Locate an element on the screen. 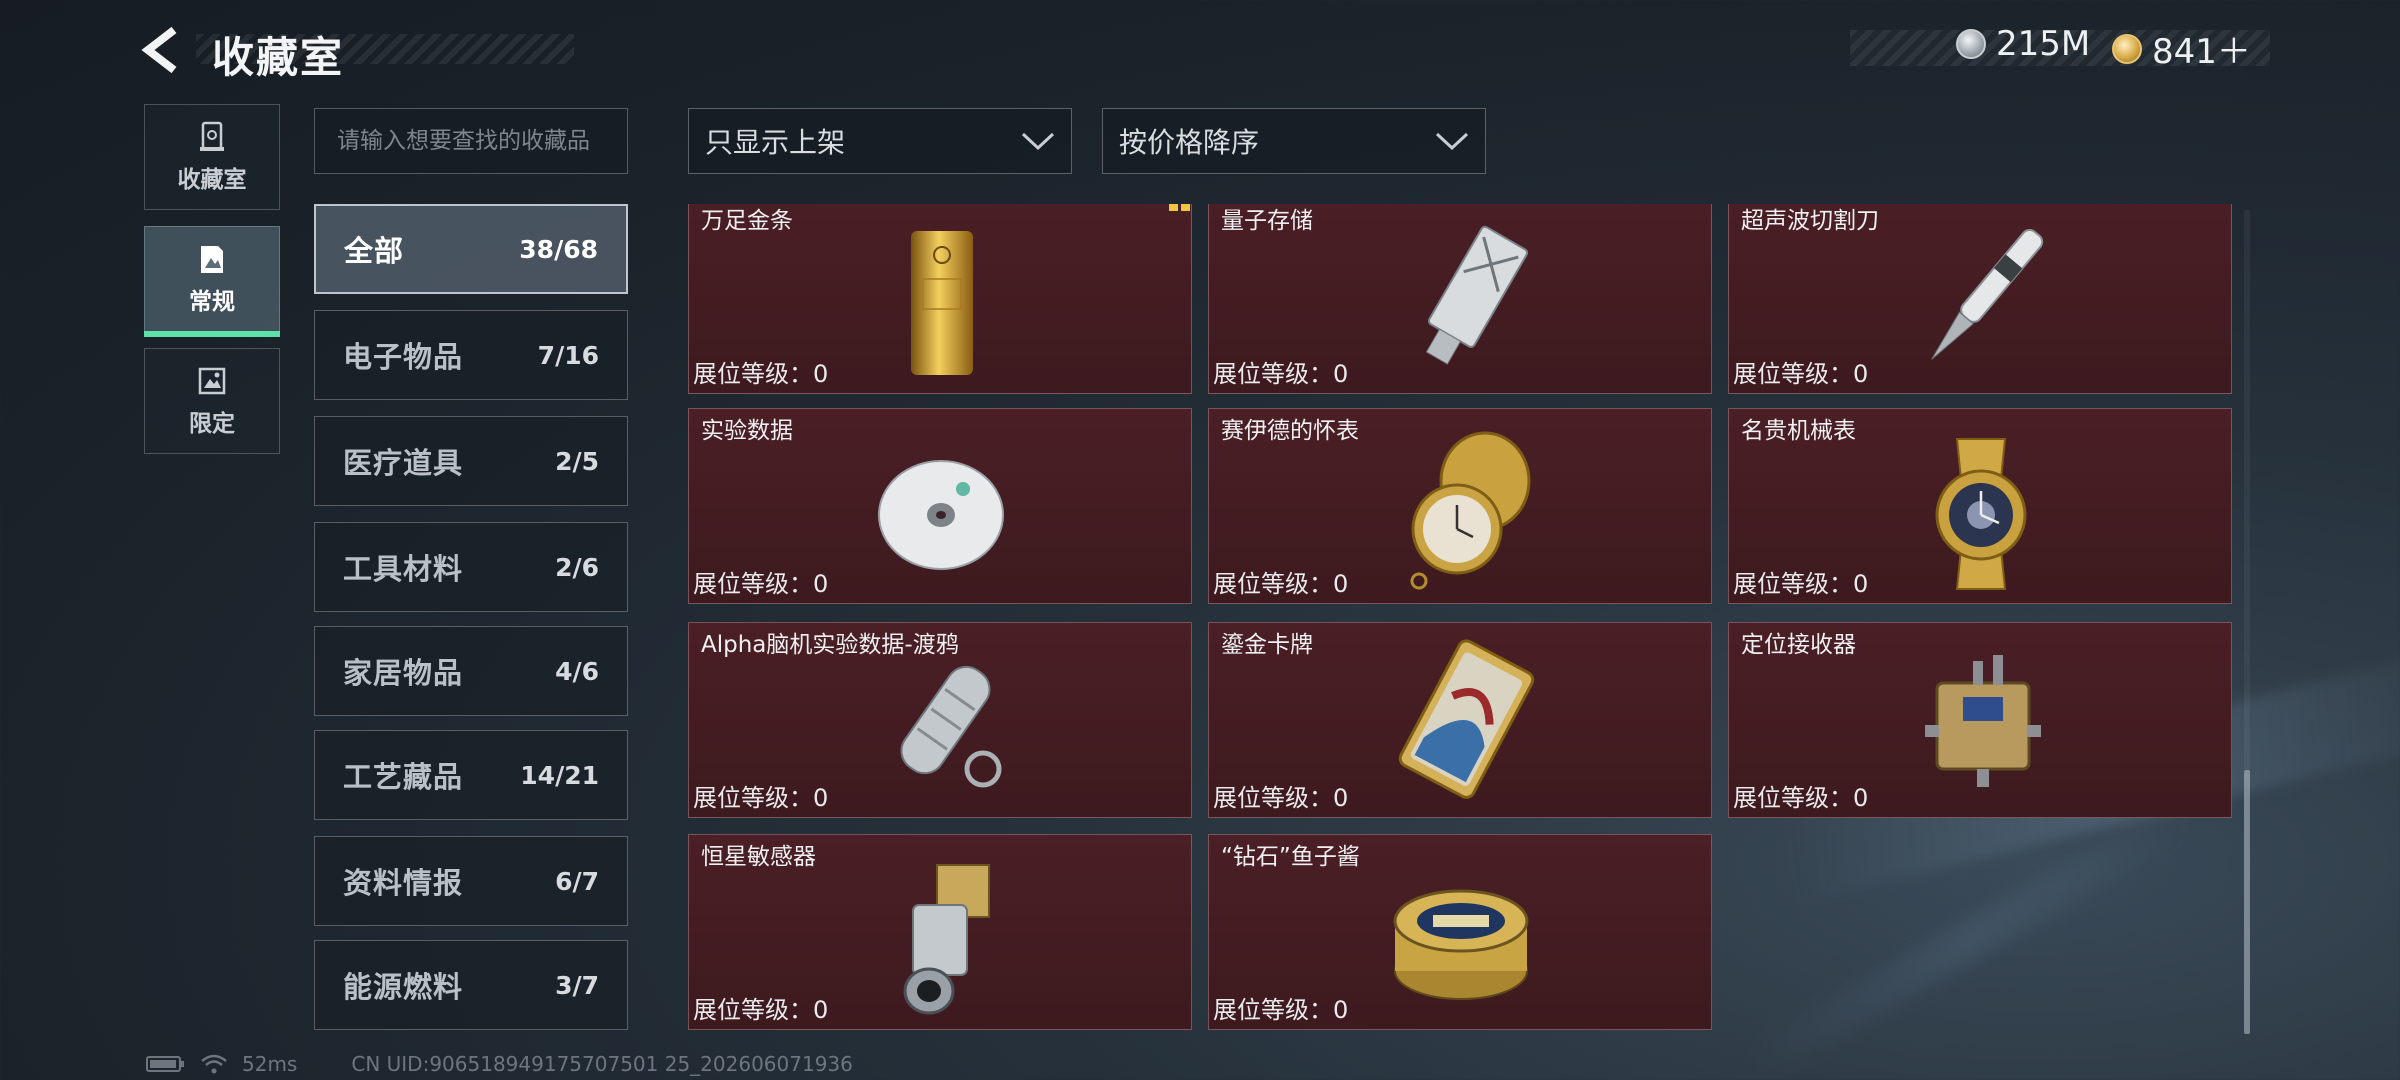  category-name: 医疗道具 is located at coordinates (403, 463).